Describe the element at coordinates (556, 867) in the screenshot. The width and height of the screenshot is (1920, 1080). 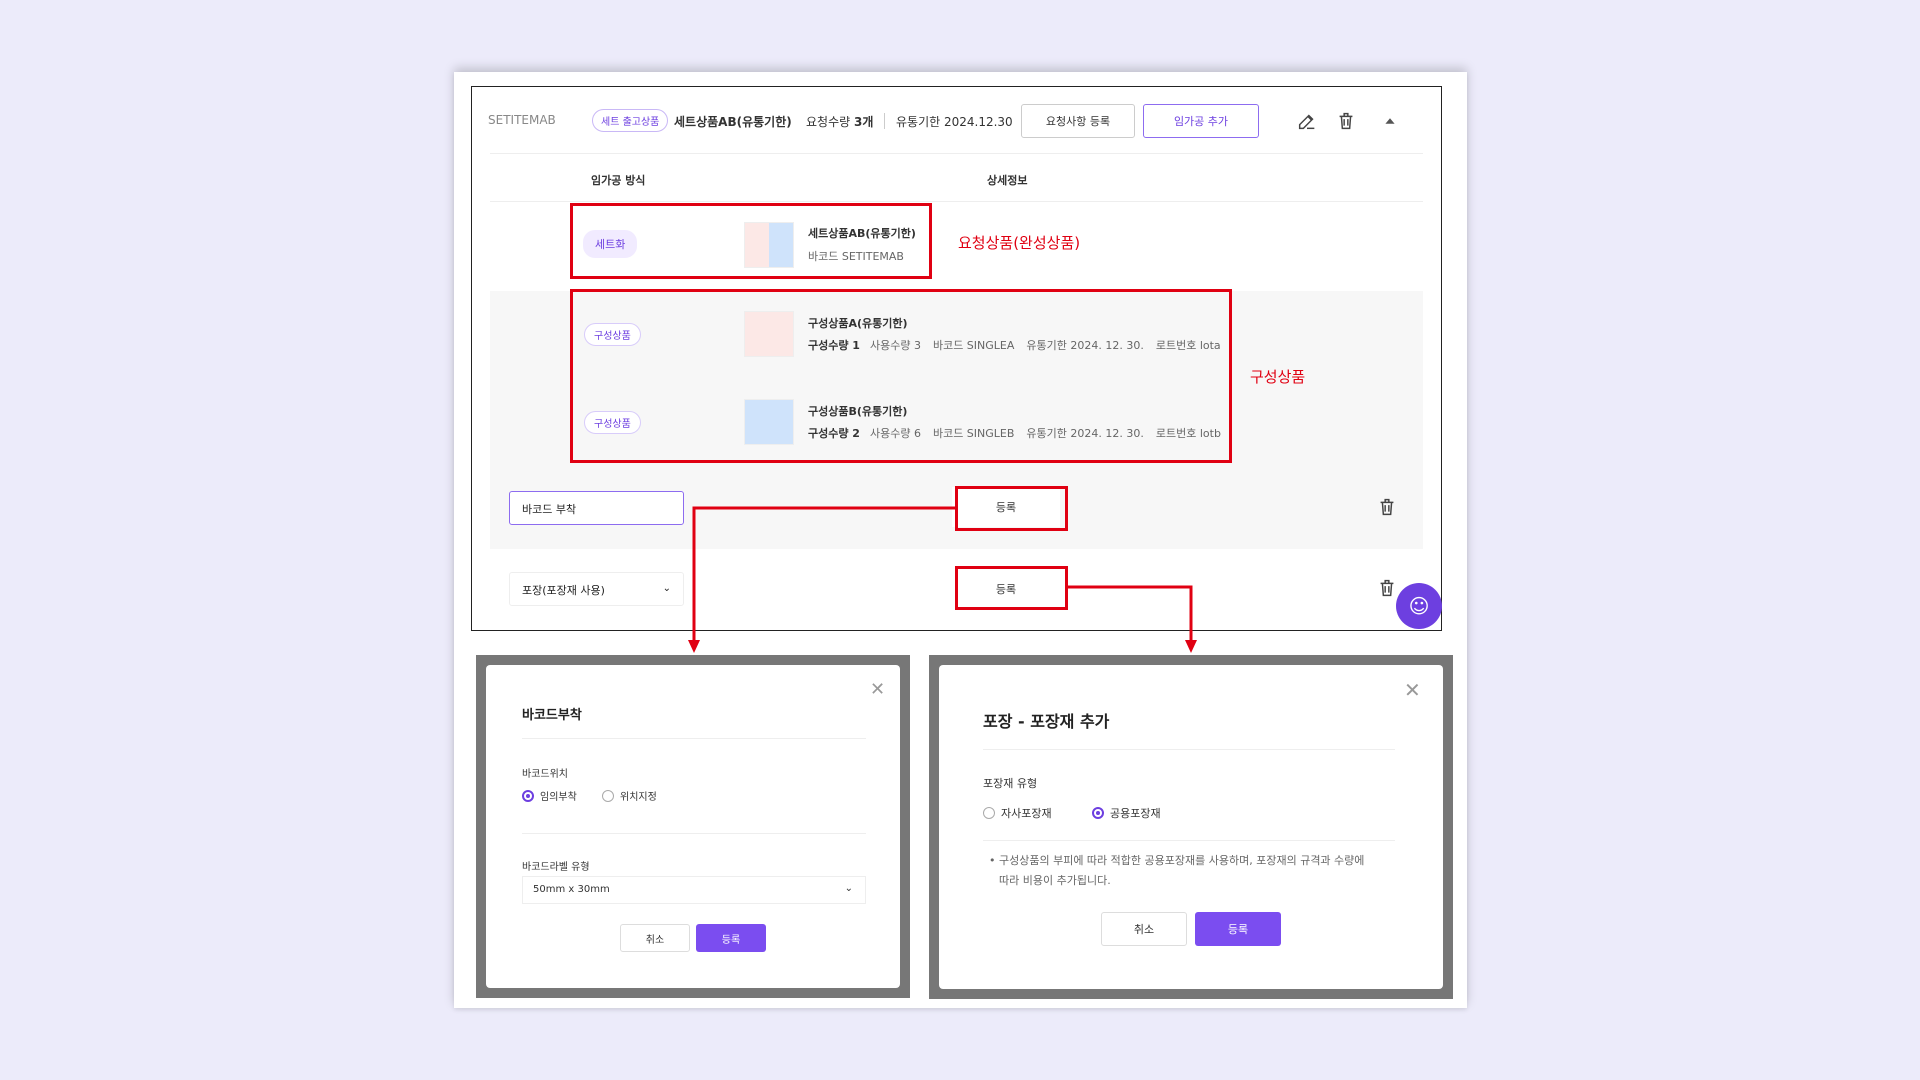
I see `barcode-label-type-label: 바코드라벨 유형` at that location.